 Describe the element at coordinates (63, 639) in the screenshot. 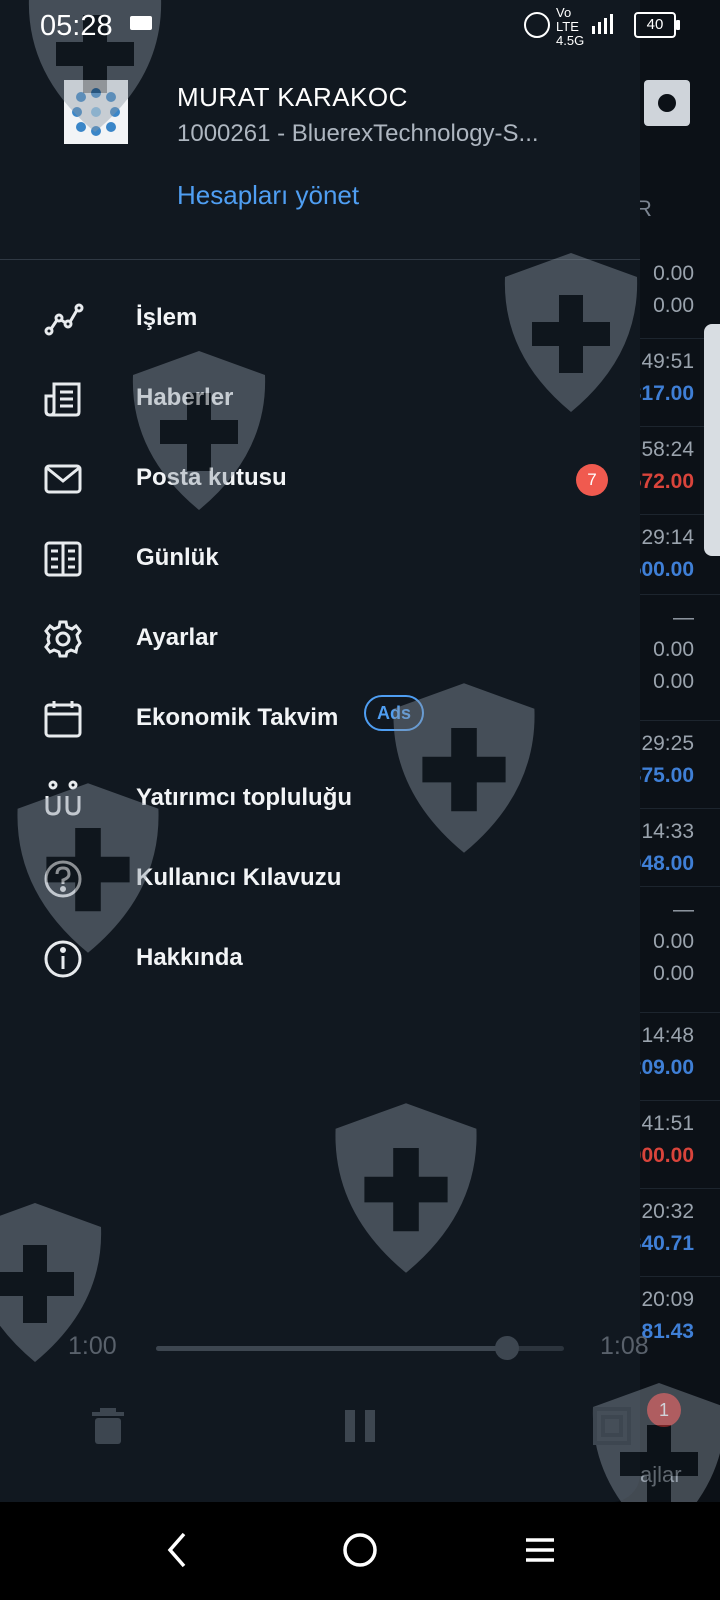

I see `gear-icon` at that location.